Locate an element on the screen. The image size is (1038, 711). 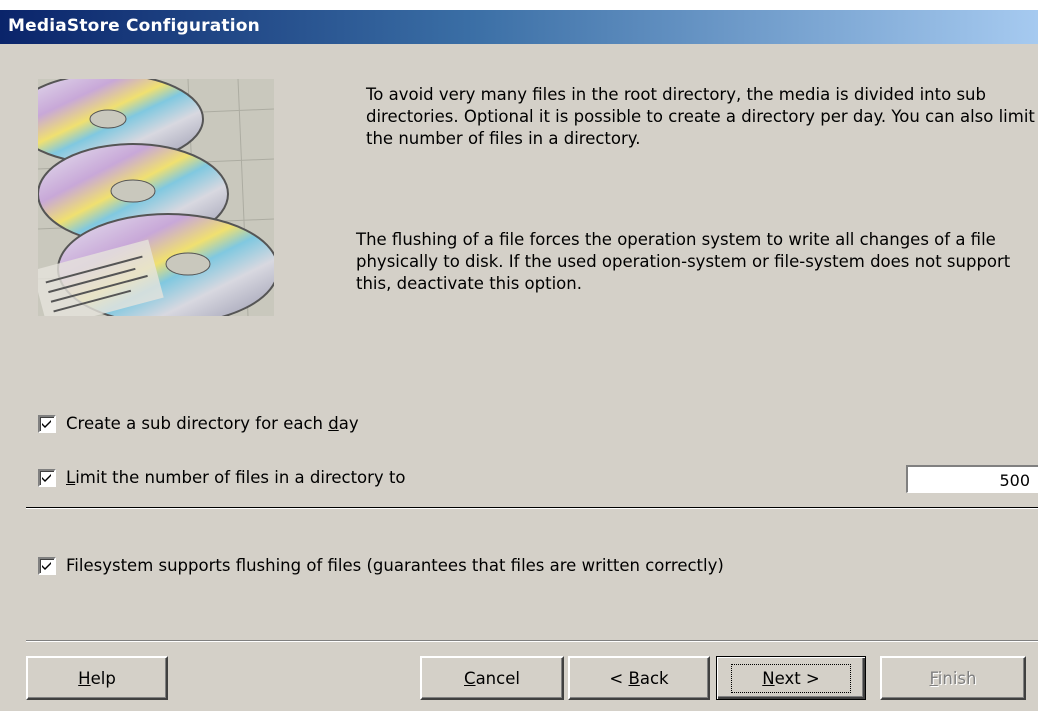
window-title: MediaStore Configuration is located at coordinates (134, 26).